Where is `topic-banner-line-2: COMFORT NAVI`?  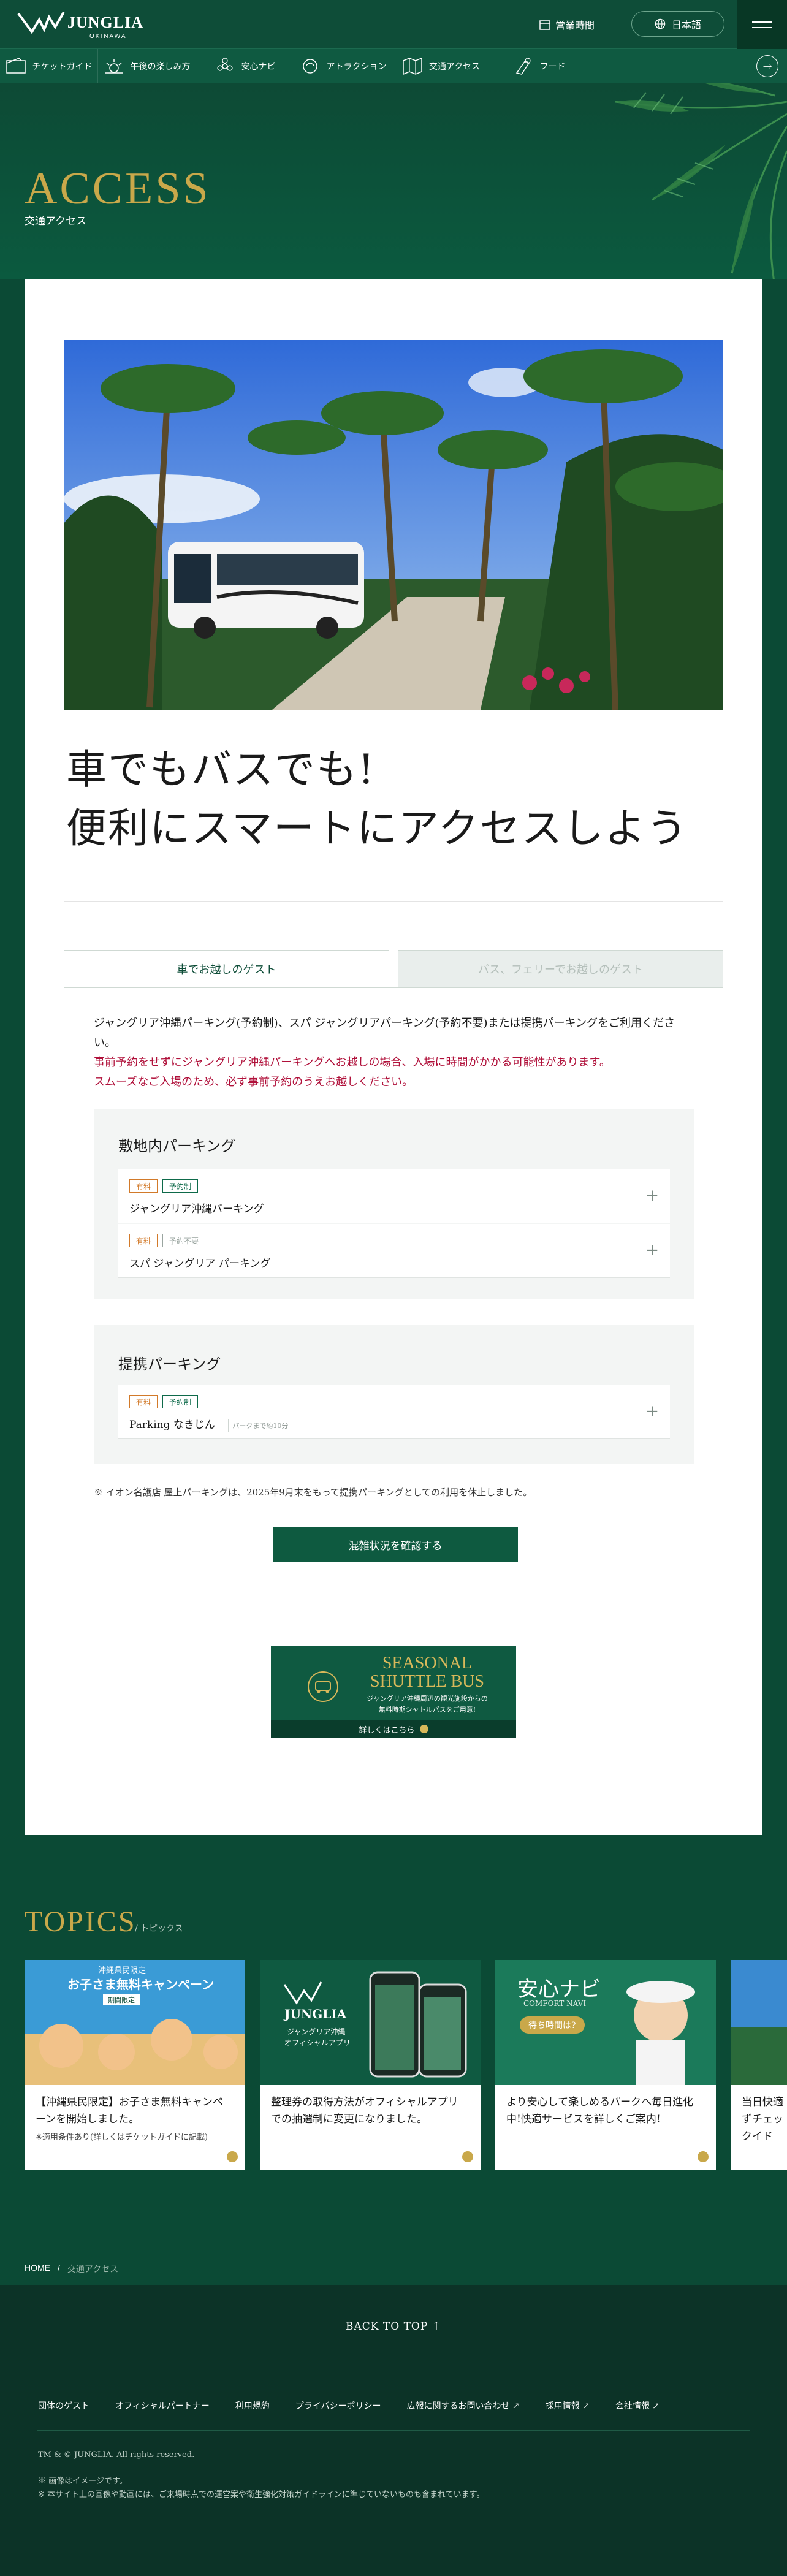 topic-banner-line-2: COMFORT NAVI is located at coordinates (555, 2003).